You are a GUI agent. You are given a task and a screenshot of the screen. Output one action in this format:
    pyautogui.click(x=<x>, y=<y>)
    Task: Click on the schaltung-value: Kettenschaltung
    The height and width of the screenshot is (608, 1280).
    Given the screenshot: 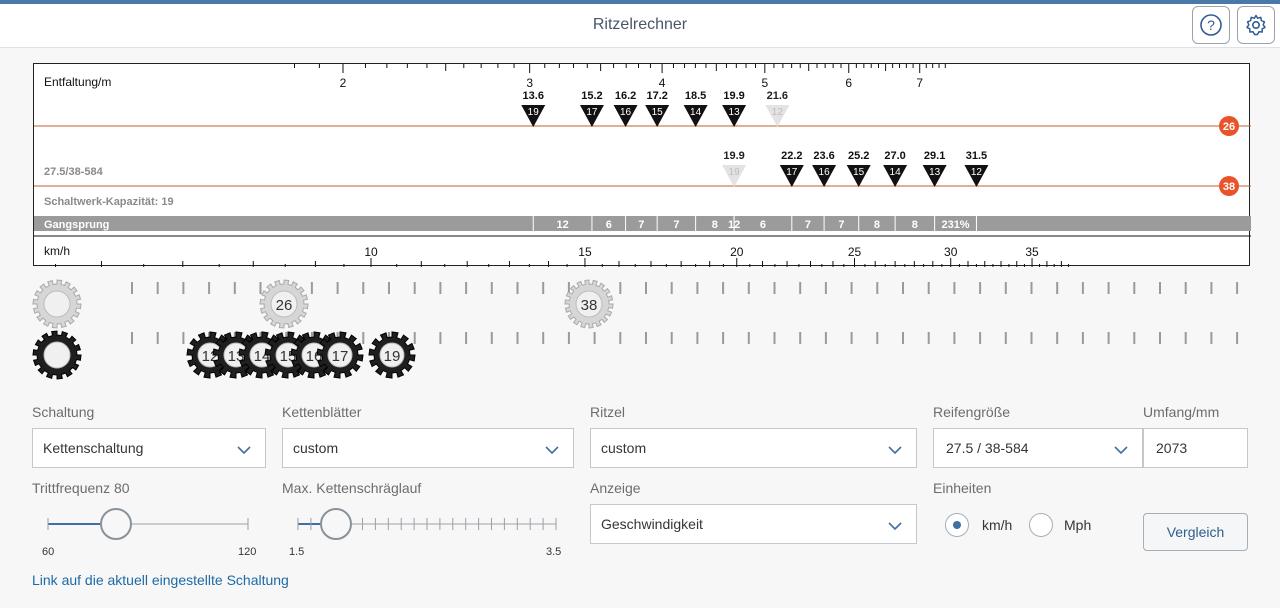 What is the action you would take?
    pyautogui.click(x=93, y=448)
    